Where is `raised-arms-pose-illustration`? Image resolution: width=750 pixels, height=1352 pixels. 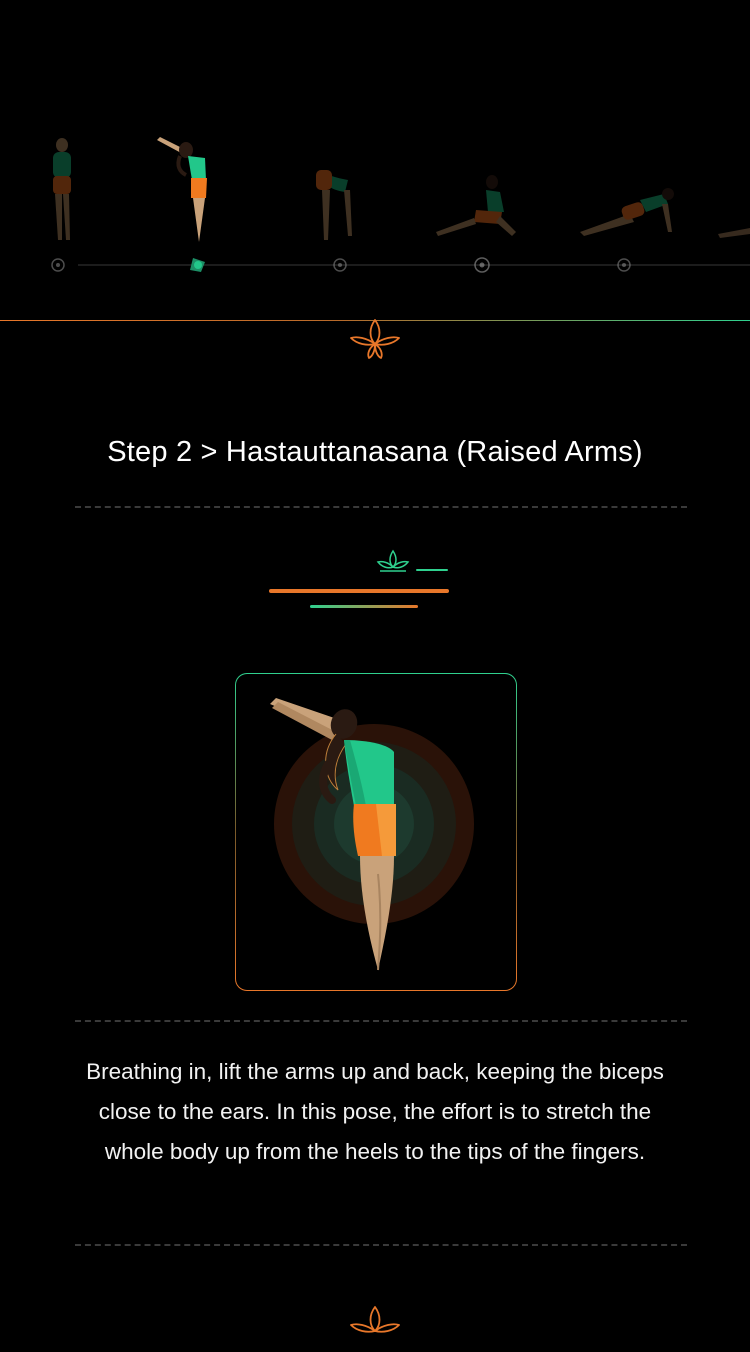 raised-arms-pose-illustration is located at coordinates (372, 834).